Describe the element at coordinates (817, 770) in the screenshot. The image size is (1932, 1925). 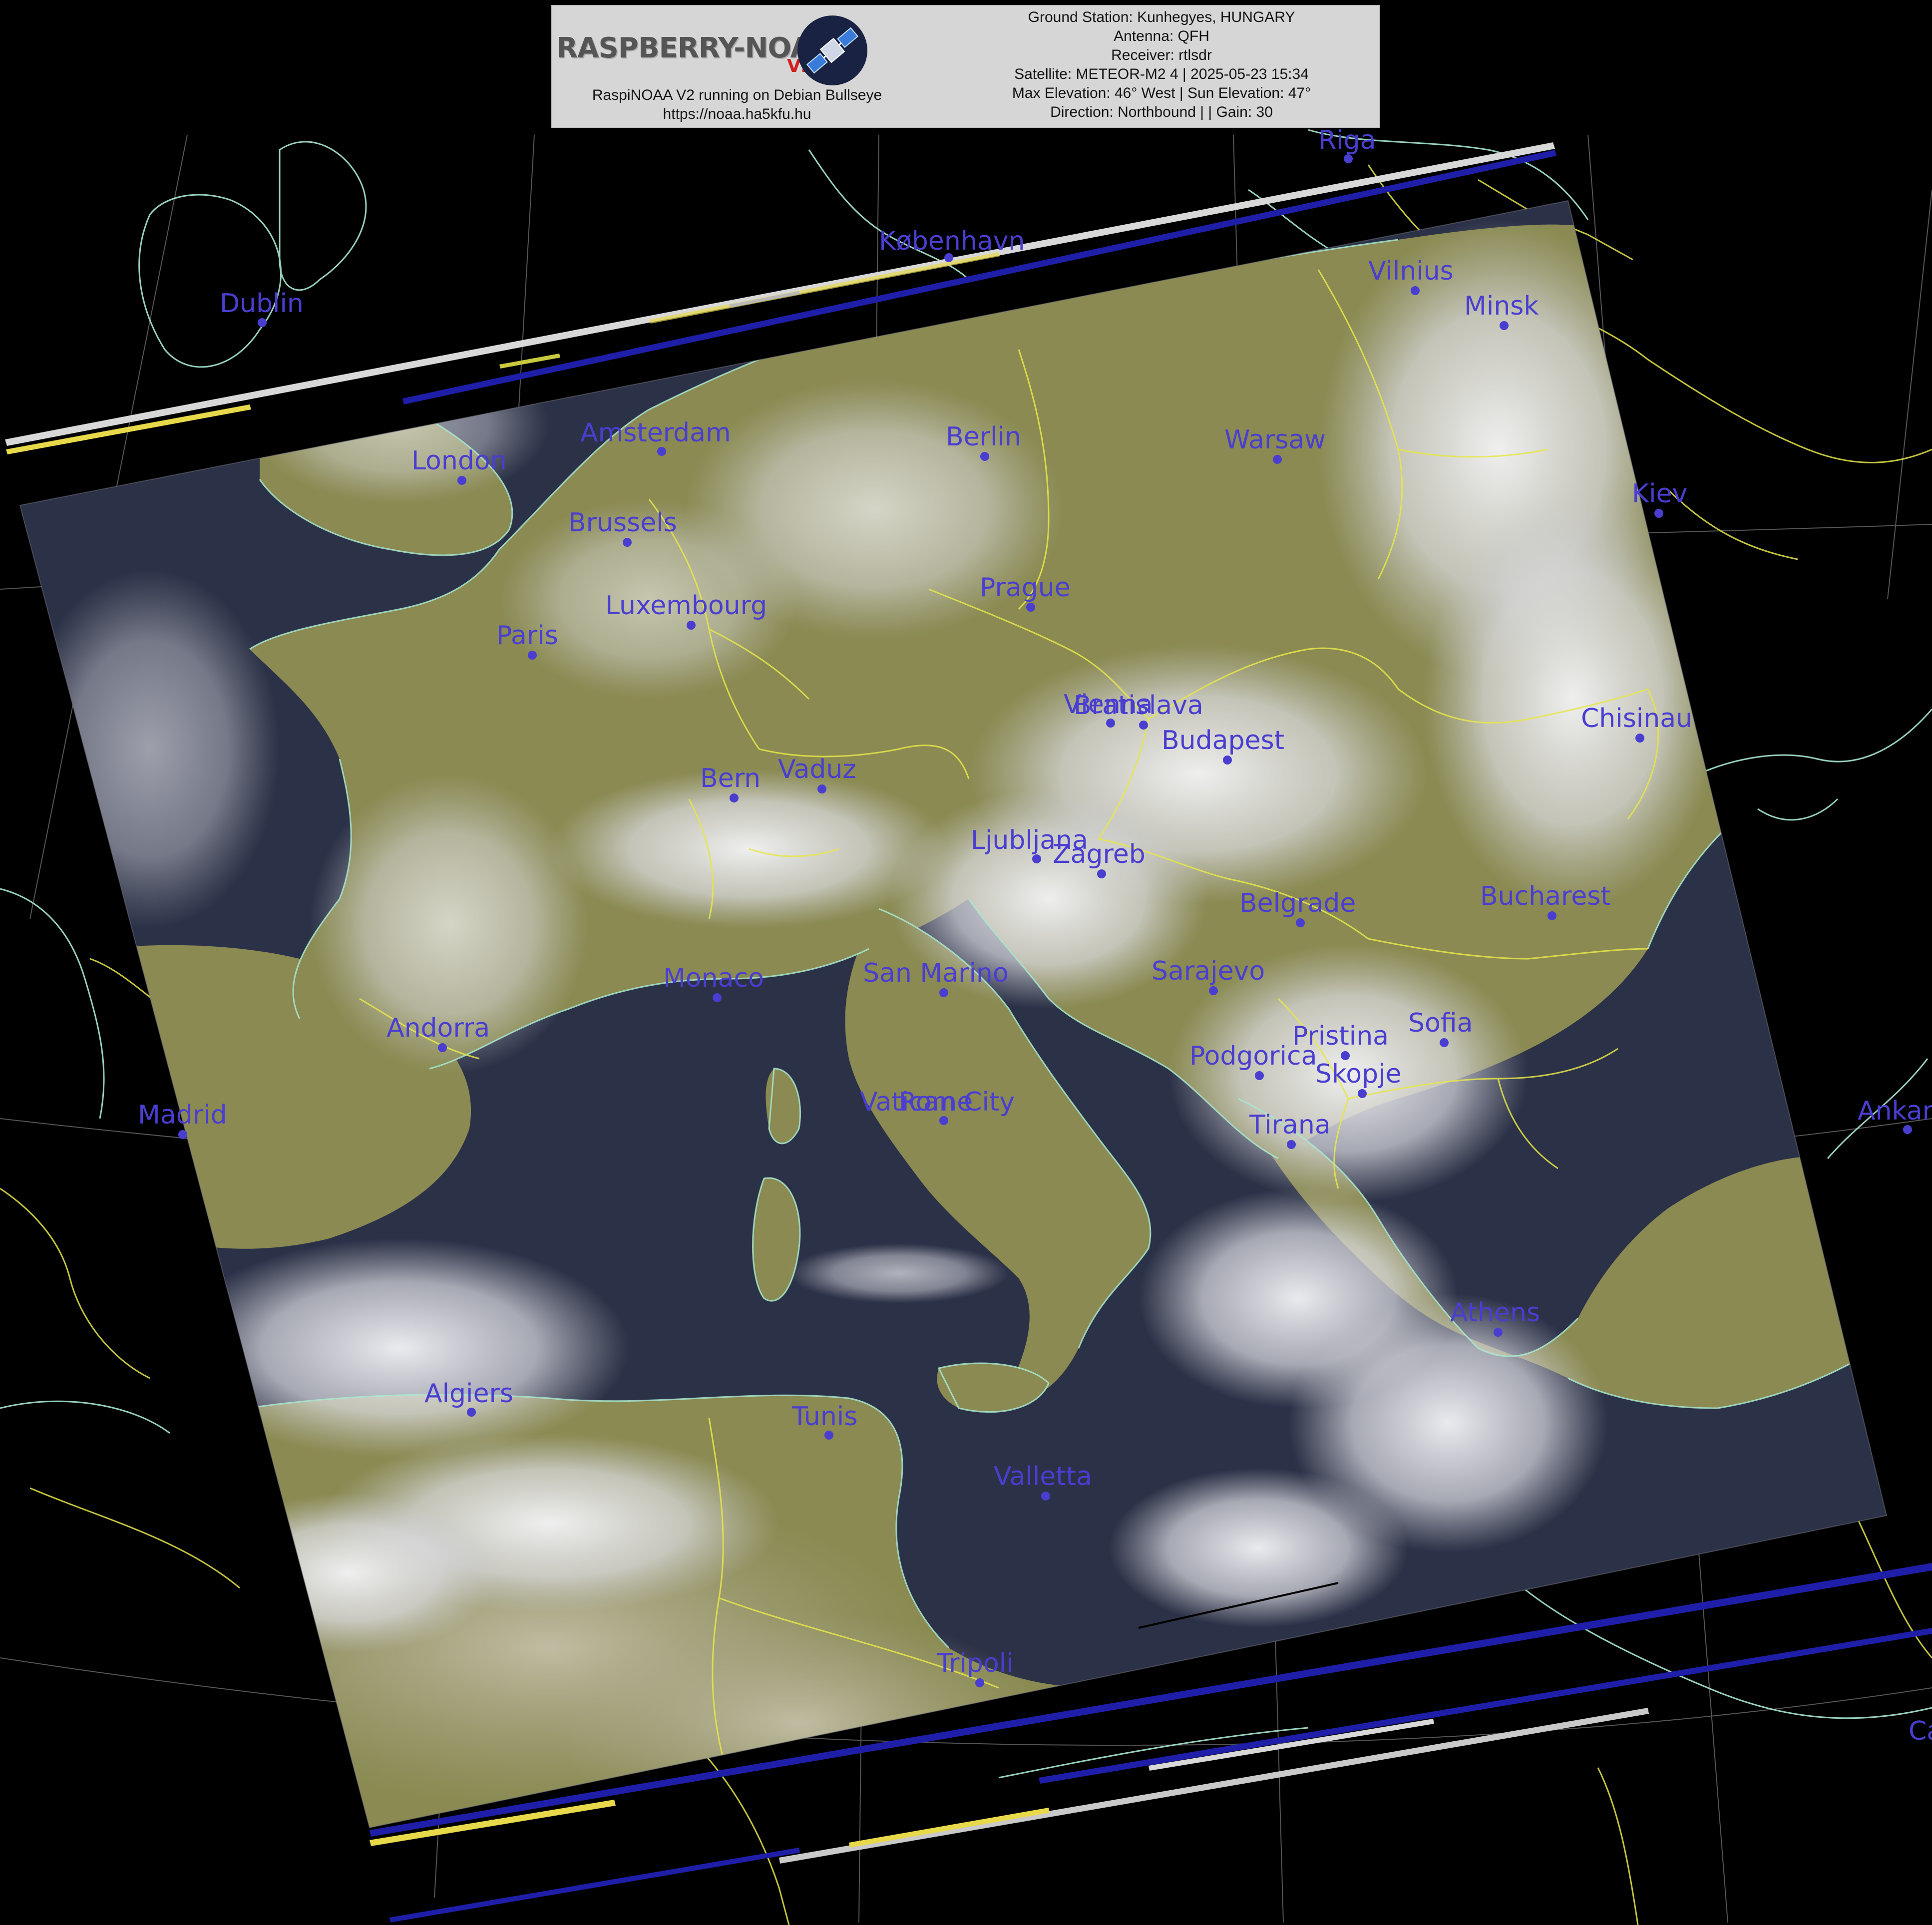
I see `svg-text: Vaduz` at that location.